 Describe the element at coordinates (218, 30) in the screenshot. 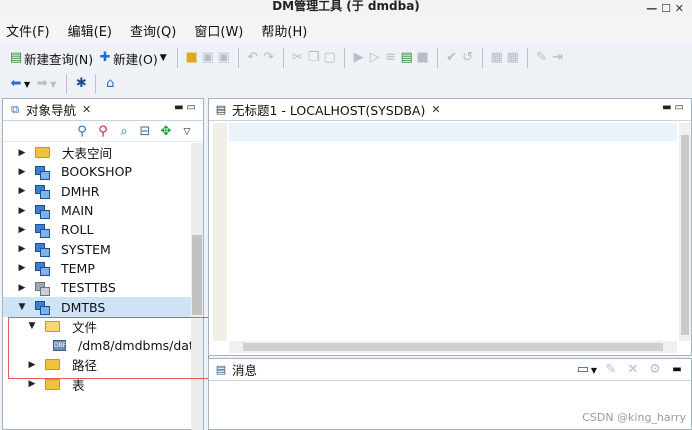

I see `menu-window: 窗口(W)` at that location.